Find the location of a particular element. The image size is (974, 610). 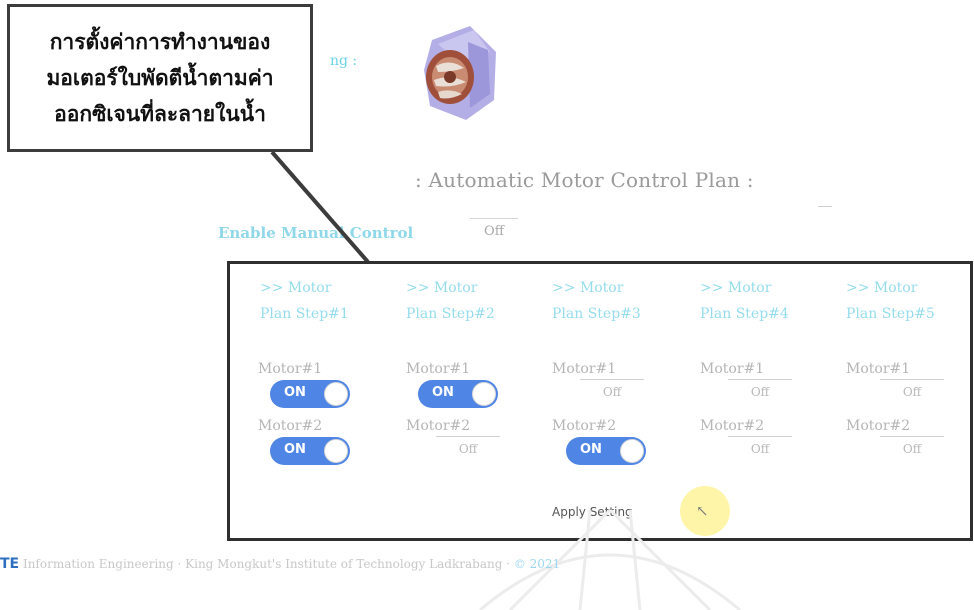

plan-step-5-title: >> Motor Plan Step#5 is located at coordinates (910, 301).